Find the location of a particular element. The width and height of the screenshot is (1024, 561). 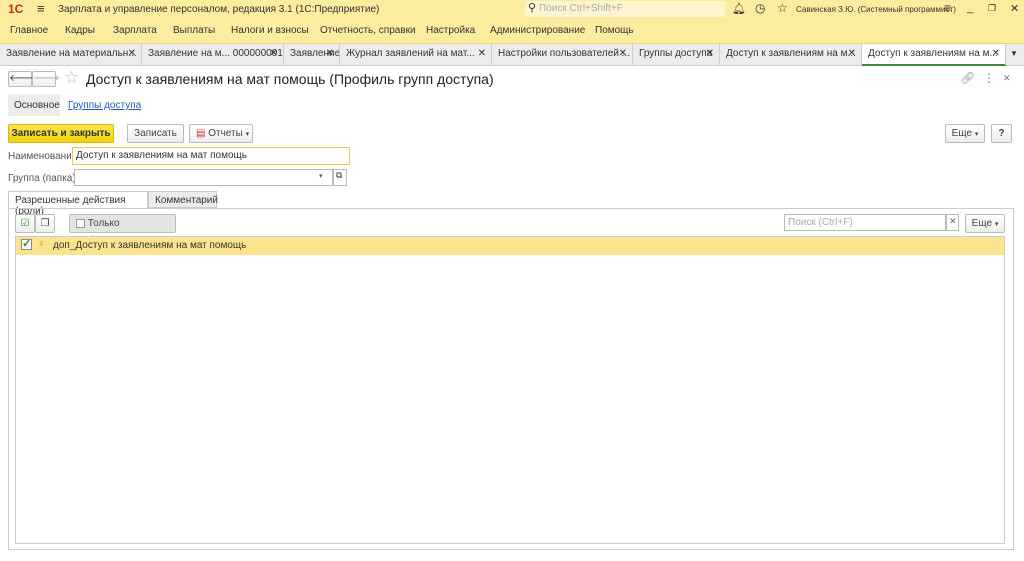

close-icon: ✕ is located at coordinates (1014, 8).